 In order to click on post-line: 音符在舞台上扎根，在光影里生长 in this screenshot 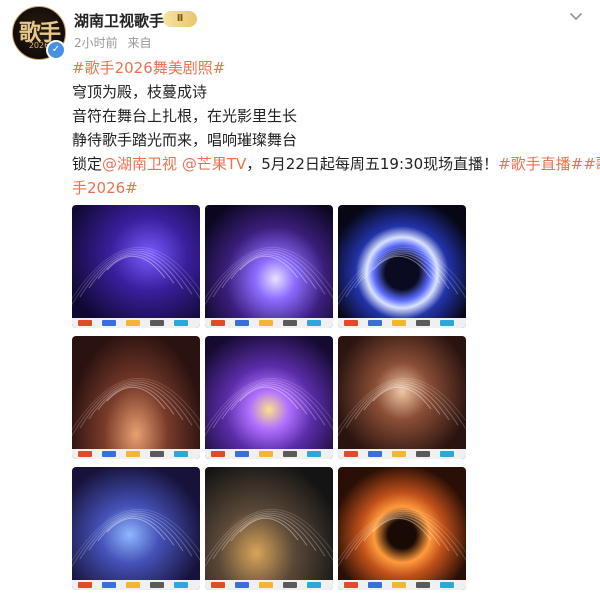, I will do `click(332, 116)`.